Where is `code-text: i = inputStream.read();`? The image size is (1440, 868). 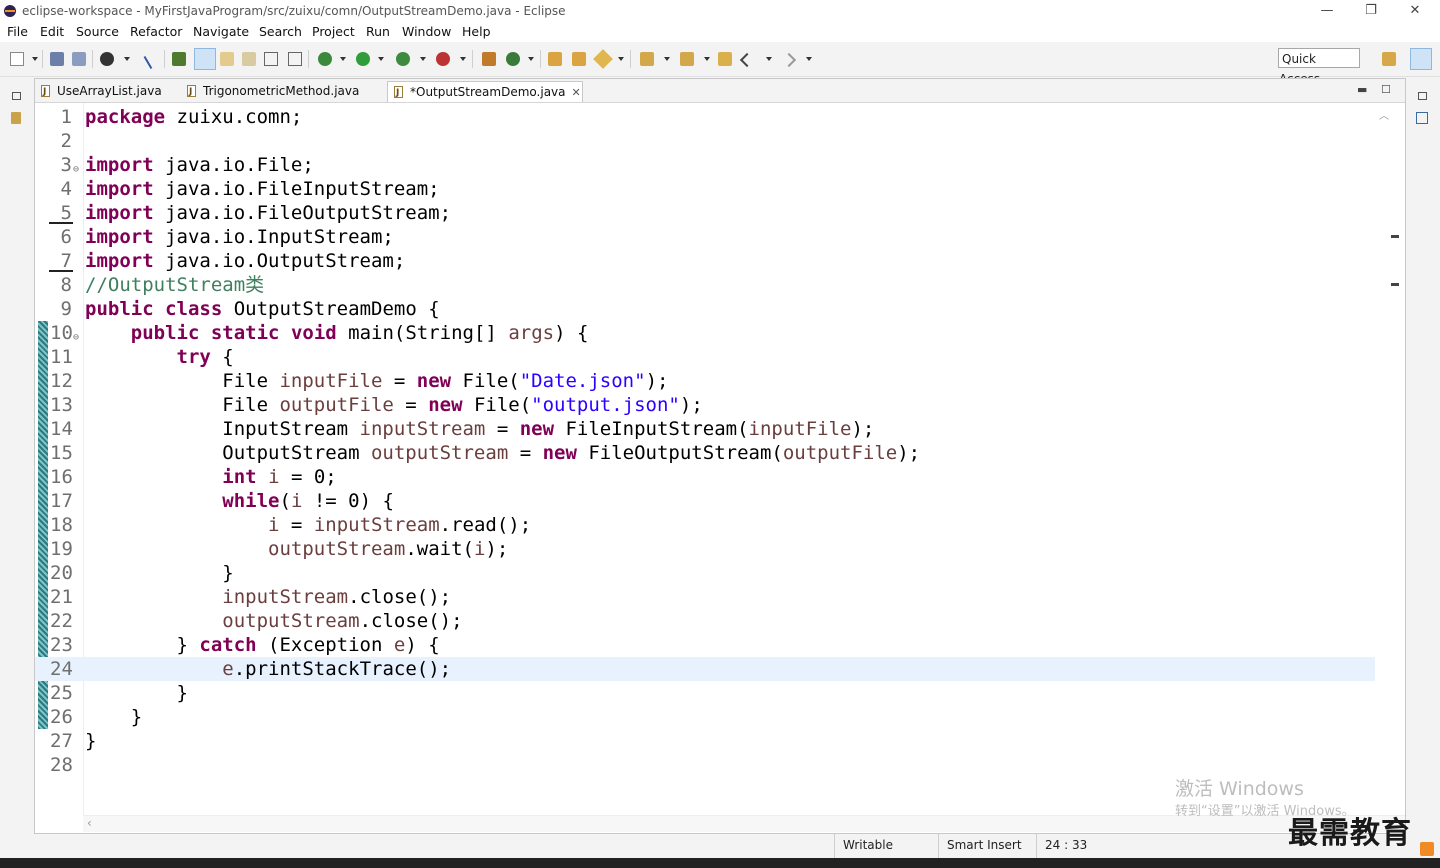
code-text: i = inputStream.read(); is located at coordinates (308, 525).